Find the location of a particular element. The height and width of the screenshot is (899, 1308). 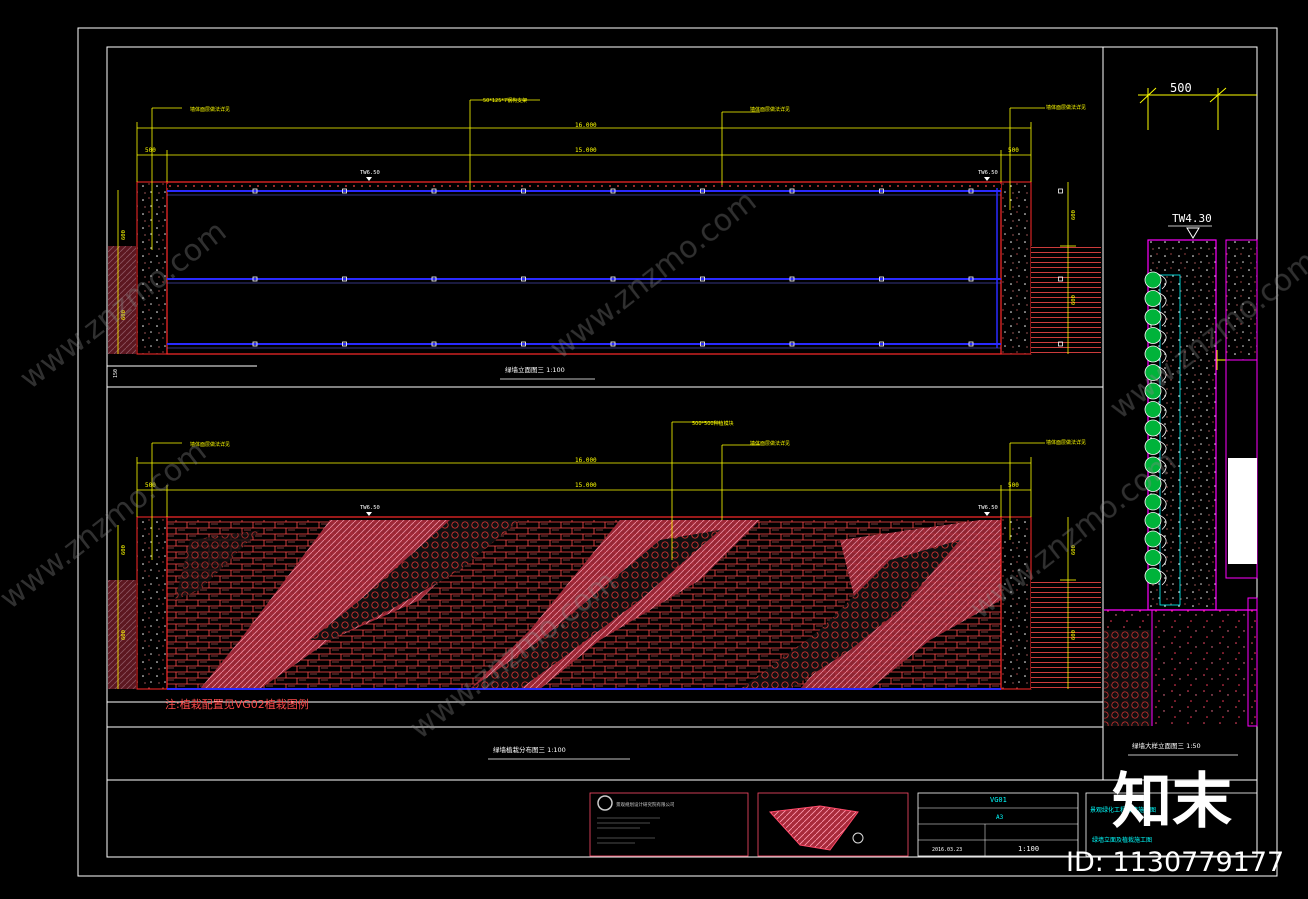

tw-right-2: TW6.50 is located at coordinates (988, 508).